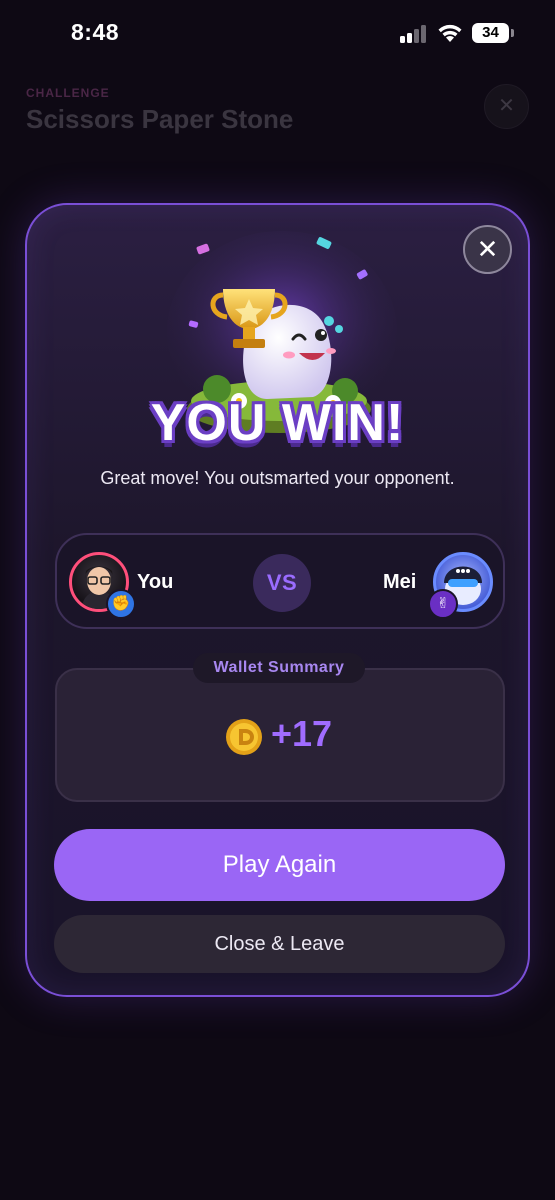 This screenshot has width=555, height=1200. I want to click on play-again-button: Play Again, so click(279, 865).